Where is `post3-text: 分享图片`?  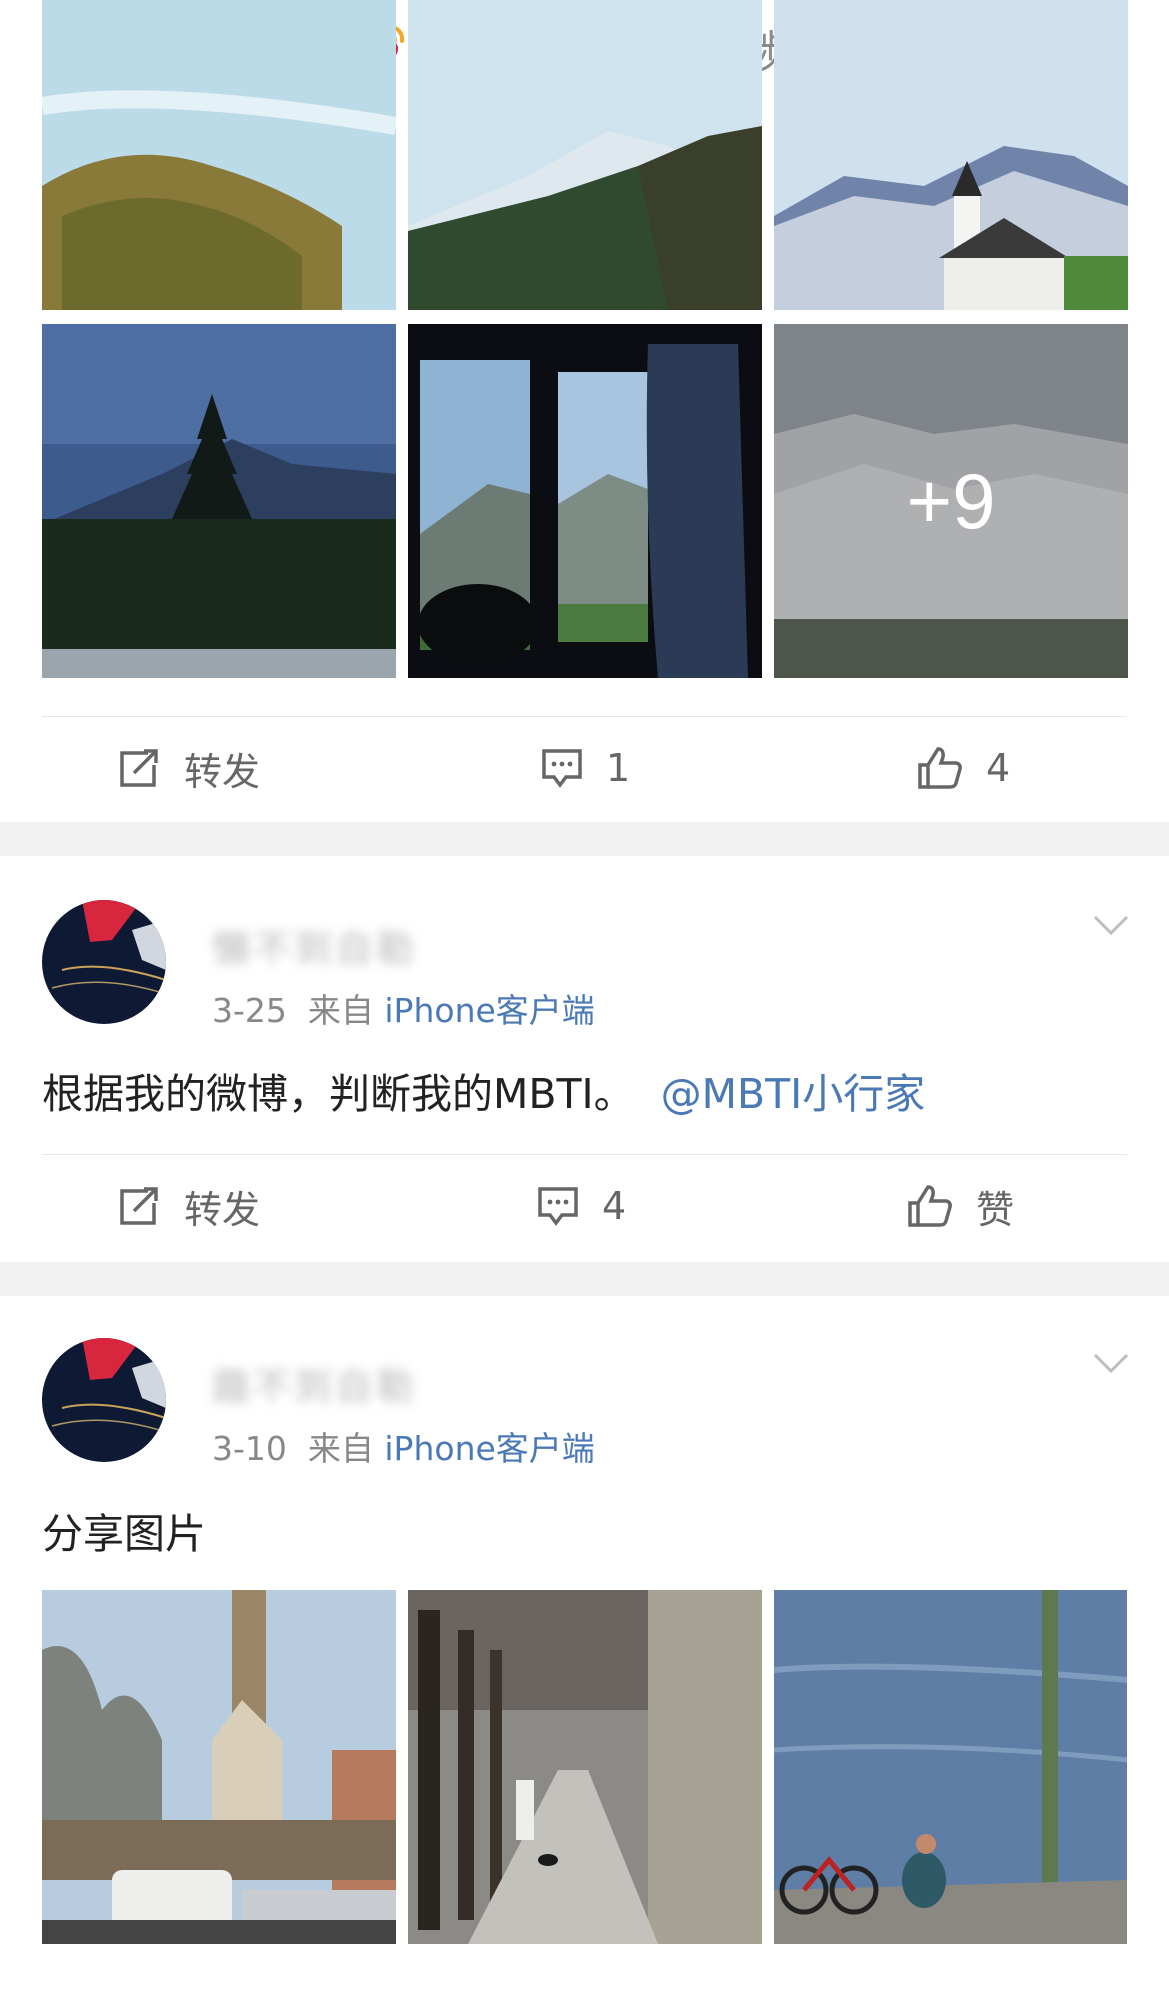
post3-text: 分享图片 is located at coordinates (124, 1530).